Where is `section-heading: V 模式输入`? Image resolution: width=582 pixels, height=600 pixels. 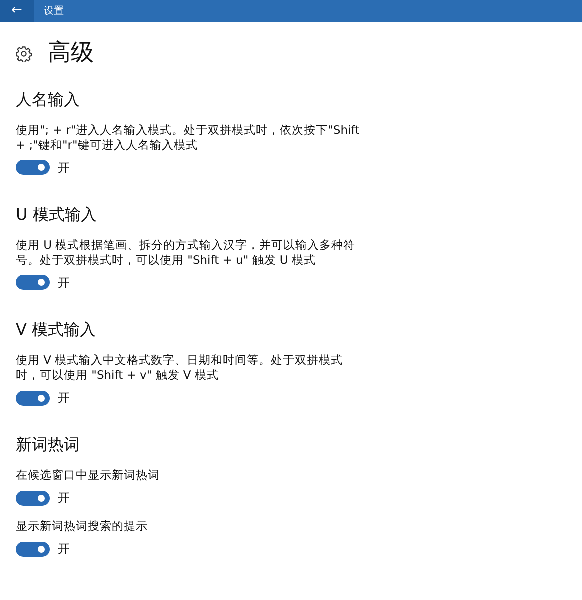 section-heading: V 模式输入 is located at coordinates (57, 330).